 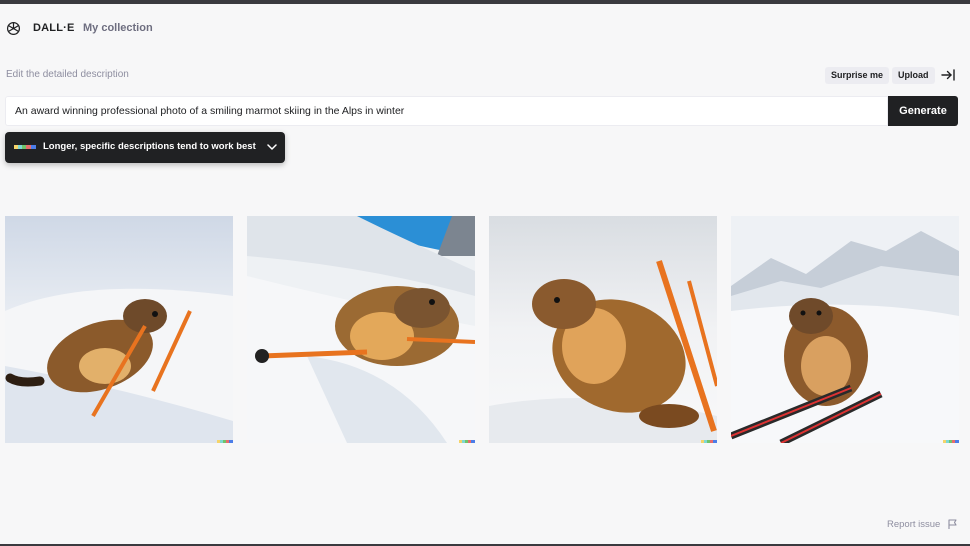 What do you see at coordinates (54, 28) in the screenshot?
I see `brand-link: DALL·E` at bounding box center [54, 28].